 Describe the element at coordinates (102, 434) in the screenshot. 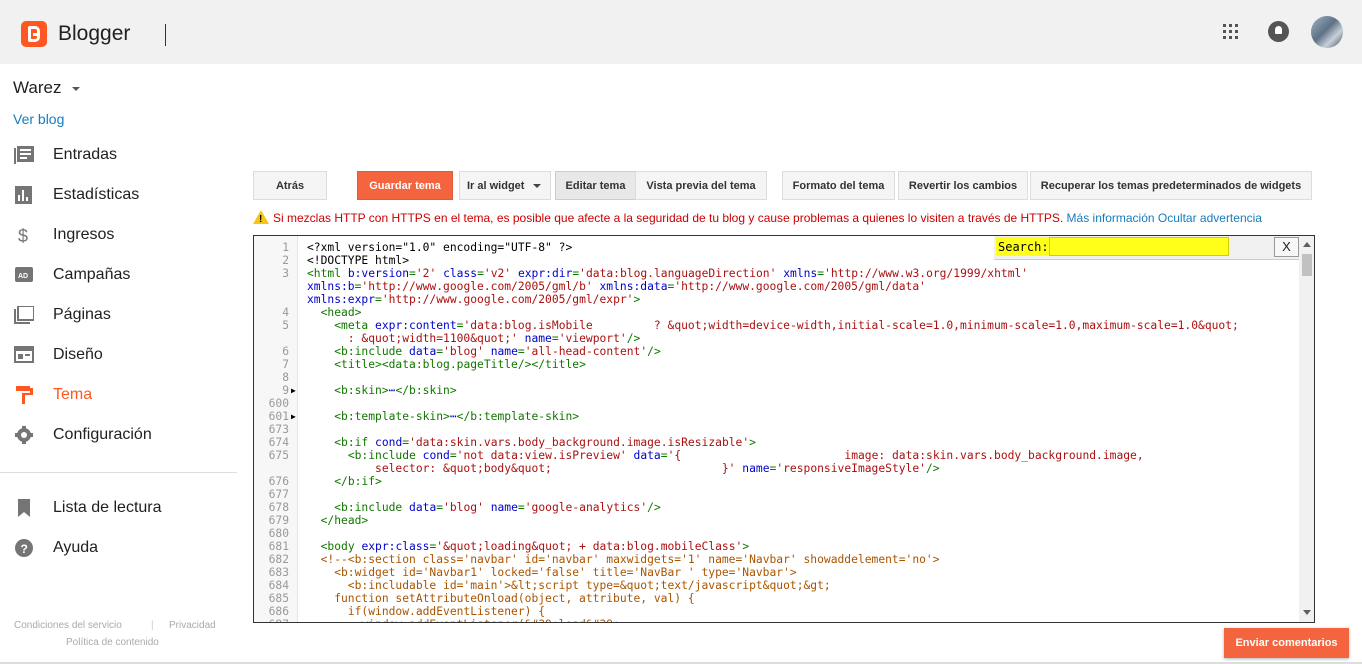

I see `sidebar-item-label: Configuración` at that location.